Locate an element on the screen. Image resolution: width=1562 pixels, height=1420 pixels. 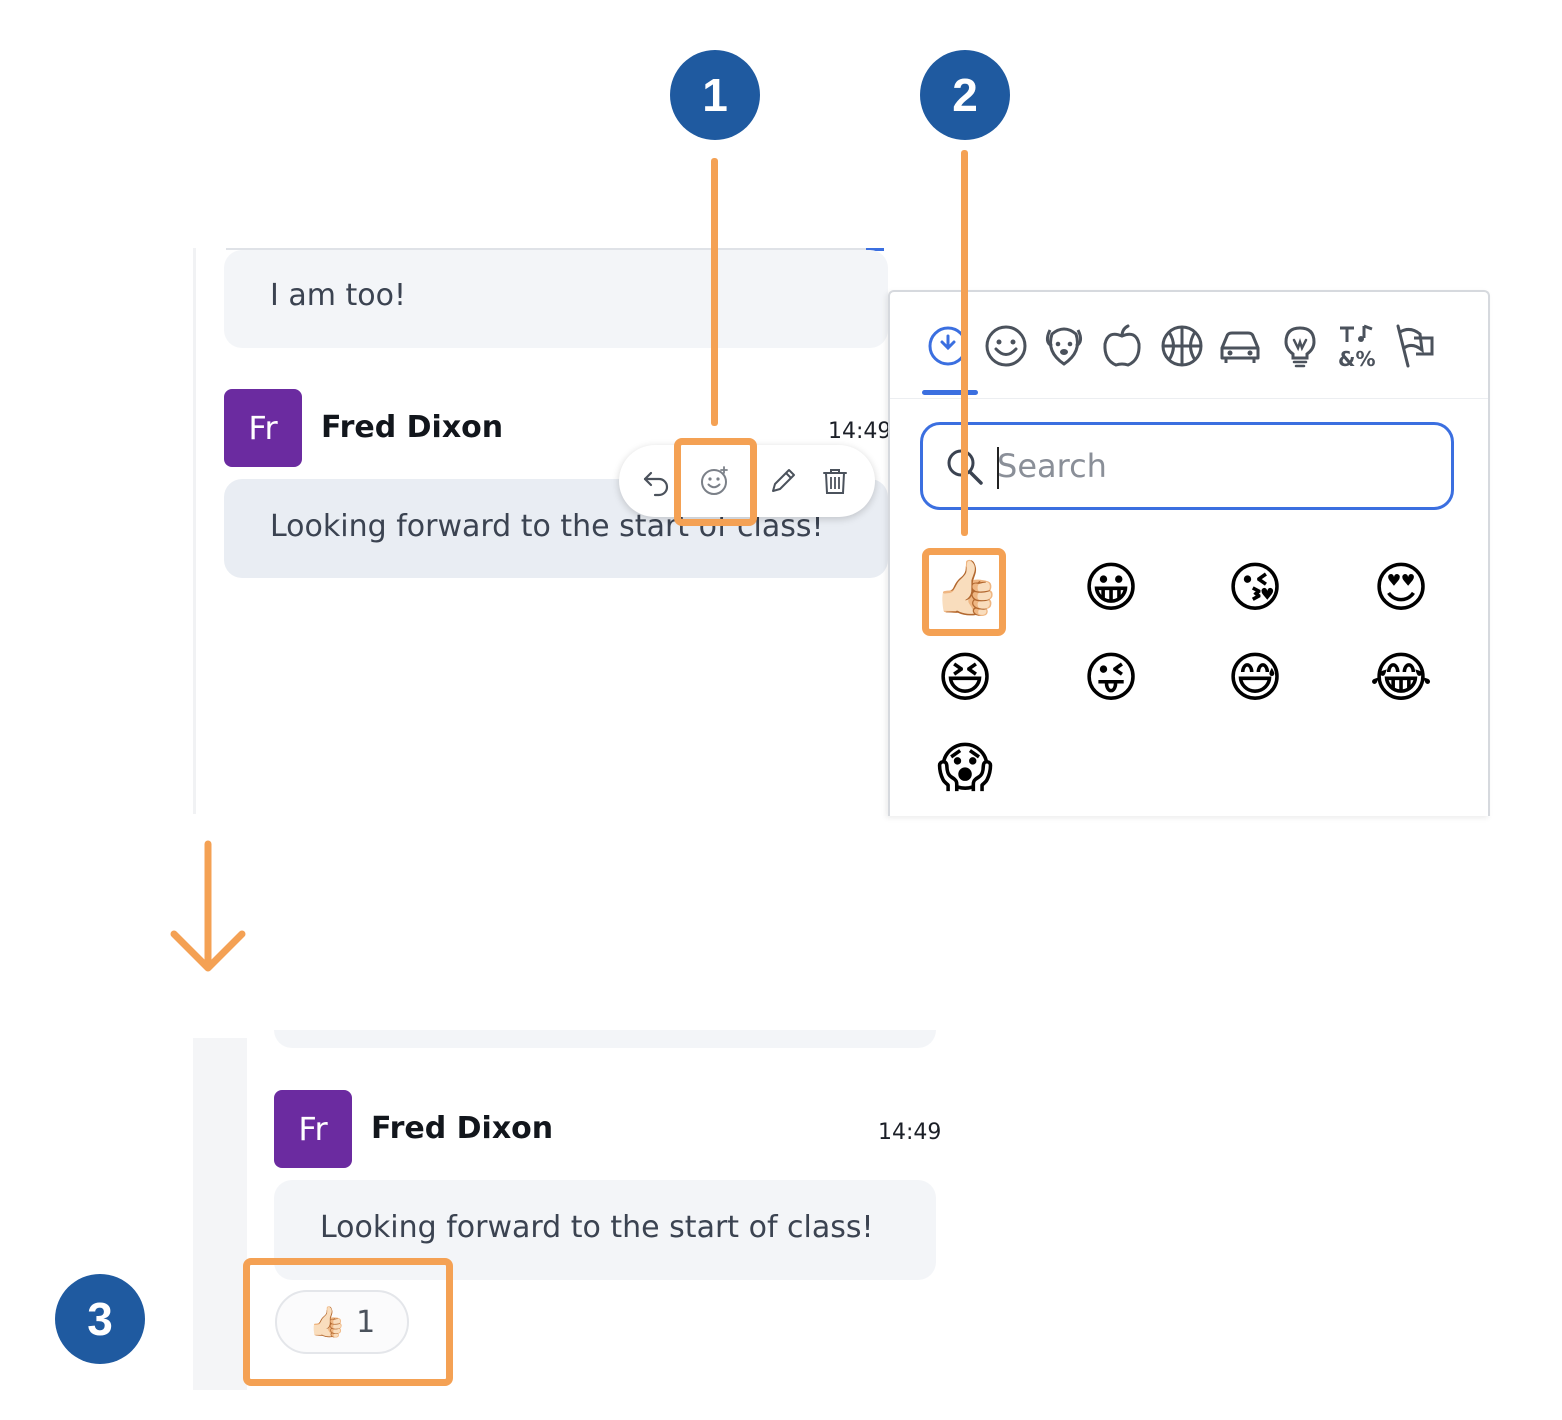
message-text: I am too! is located at coordinates (338, 295).